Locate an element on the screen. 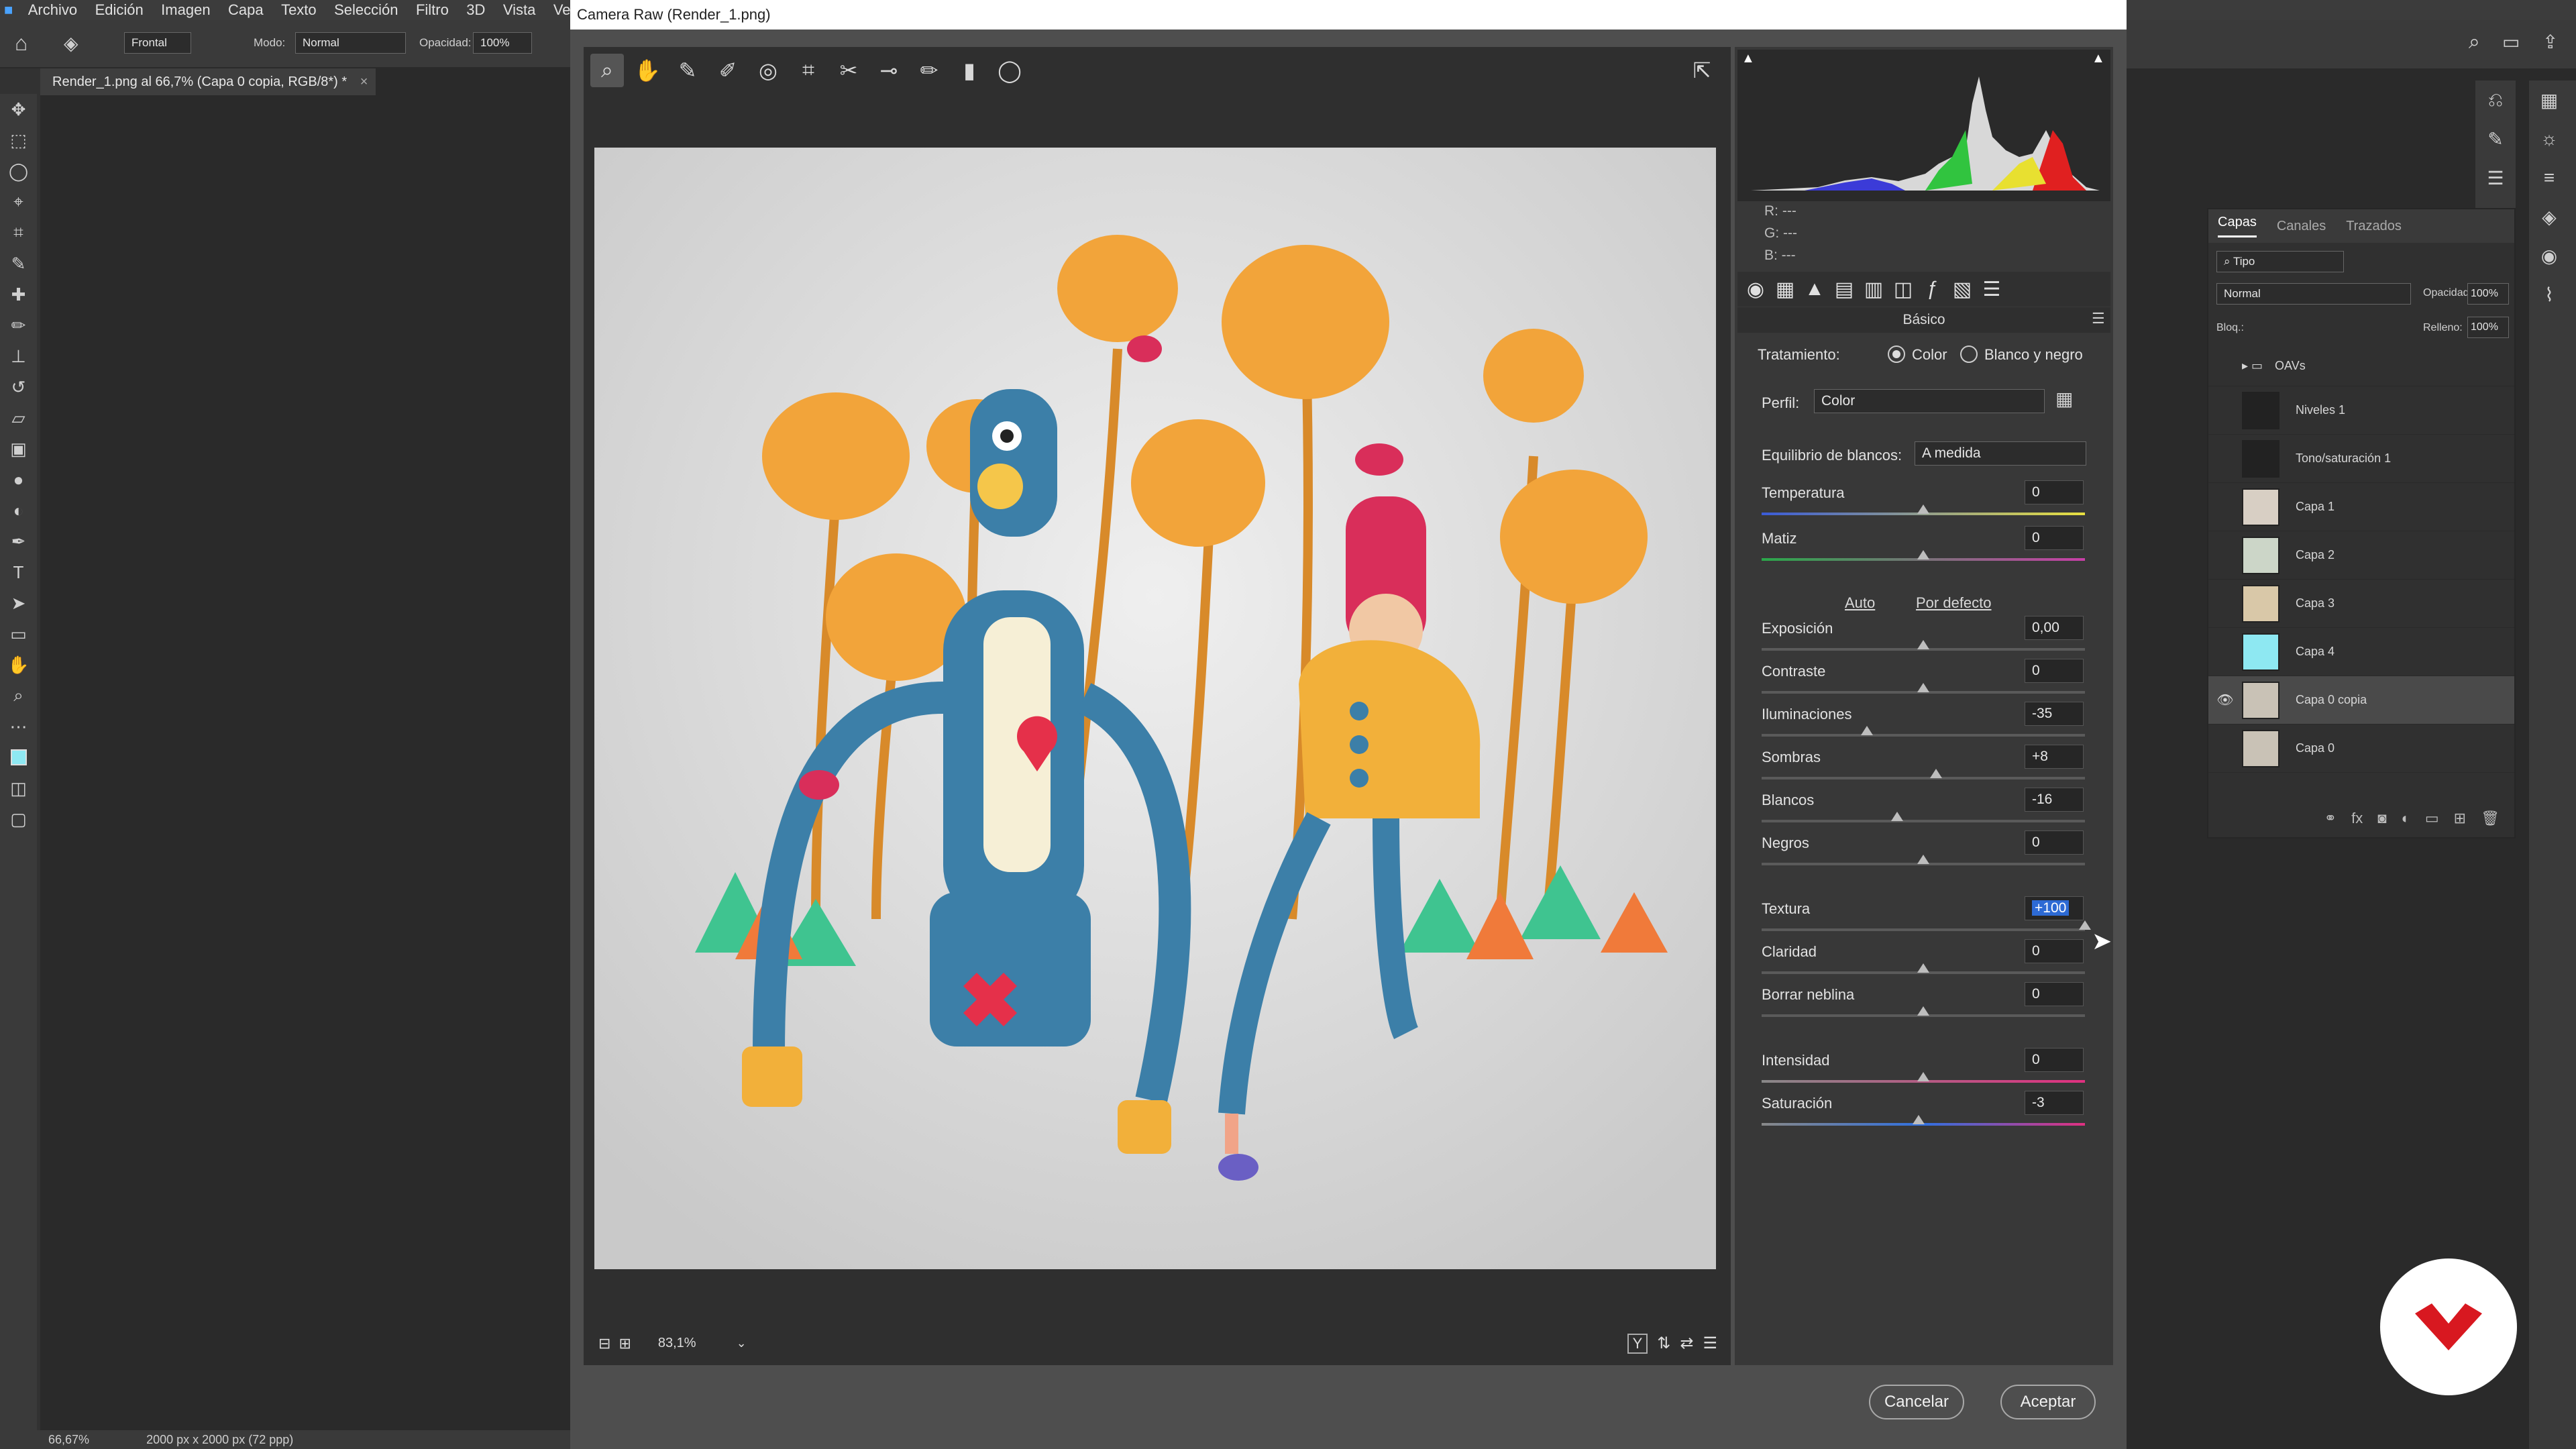 The width and height of the screenshot is (2576, 1449). menu-imagen: Imagen is located at coordinates (185, 10).